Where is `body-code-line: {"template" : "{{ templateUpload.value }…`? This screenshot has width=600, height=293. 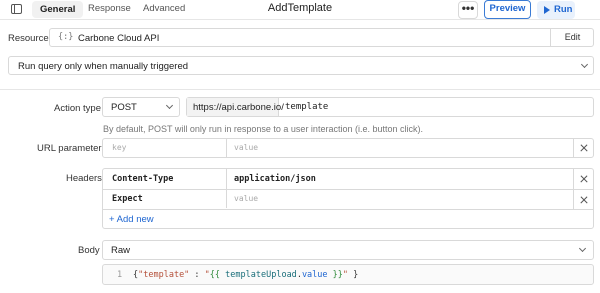 body-code-line: {"template" : "{{ templateUpload.value }… is located at coordinates (246, 275).